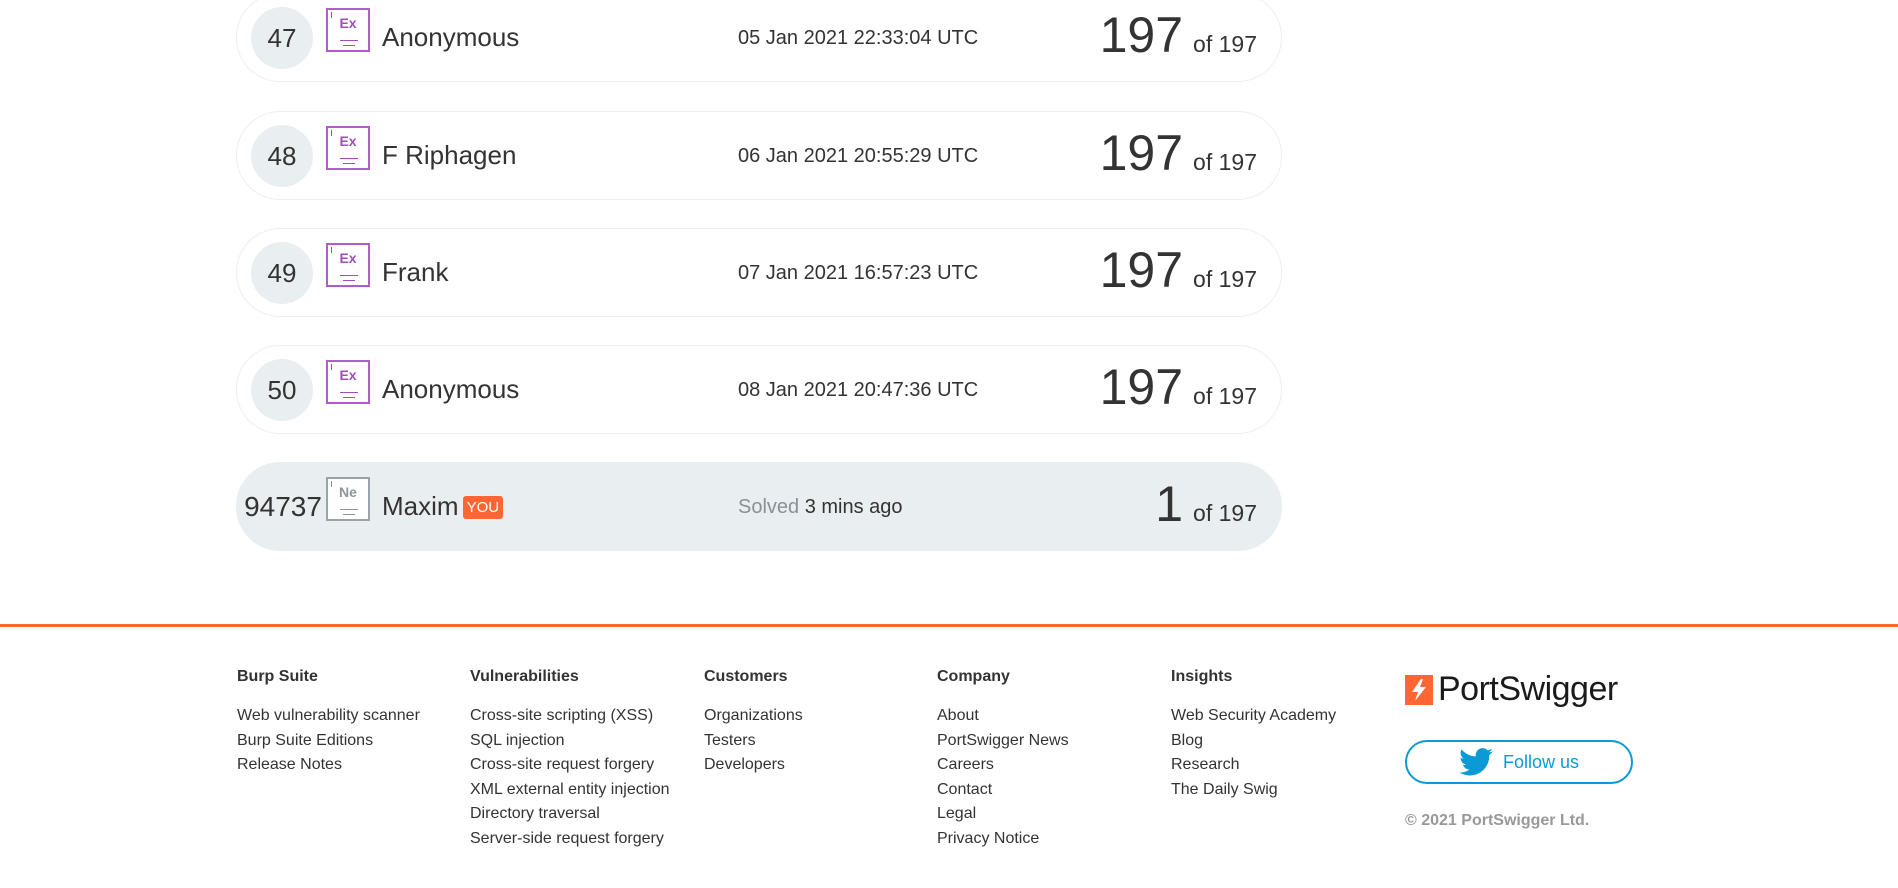 This screenshot has height=888, width=1898. Describe the element at coordinates (973, 676) in the screenshot. I see `footer-heading: Company` at that location.